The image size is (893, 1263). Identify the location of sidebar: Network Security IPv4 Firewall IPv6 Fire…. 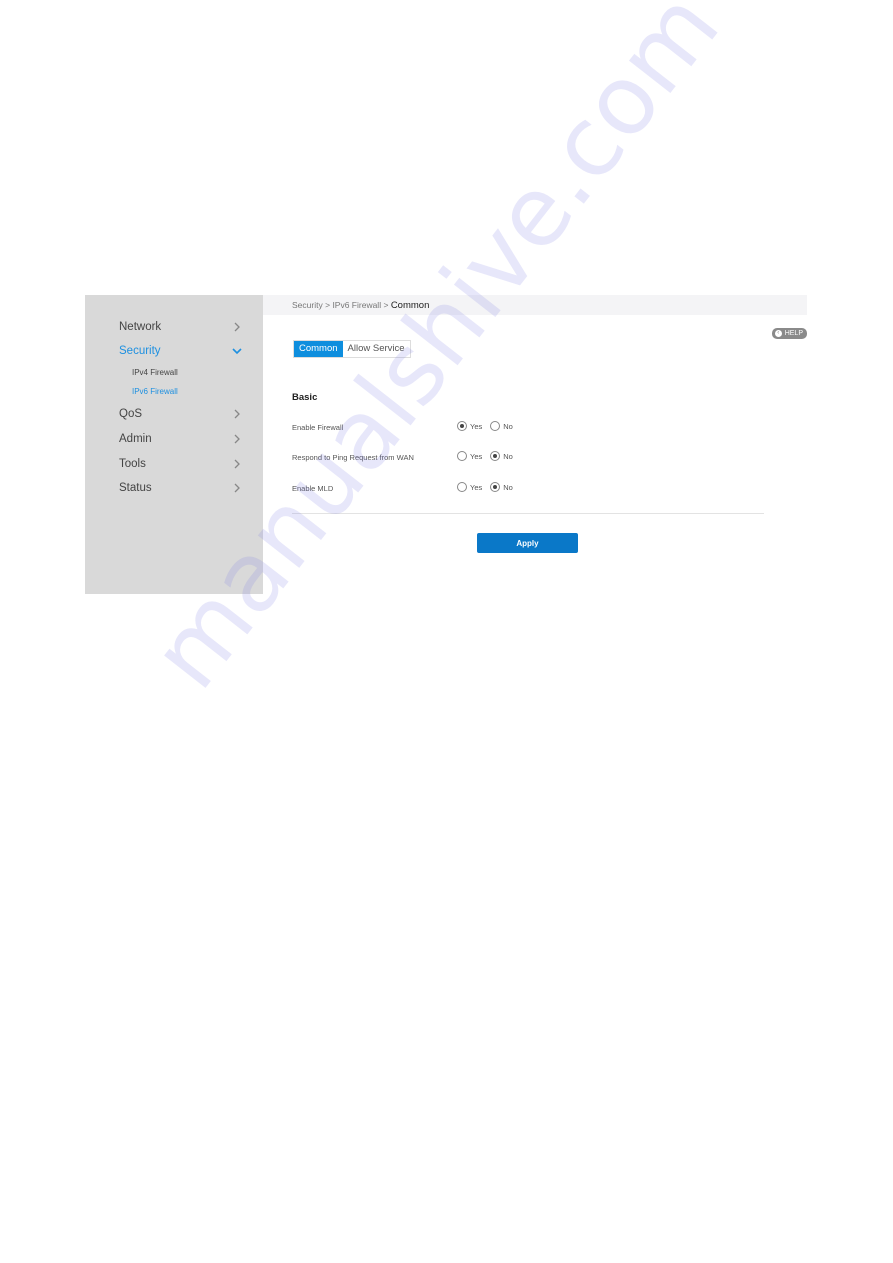
(174, 444).